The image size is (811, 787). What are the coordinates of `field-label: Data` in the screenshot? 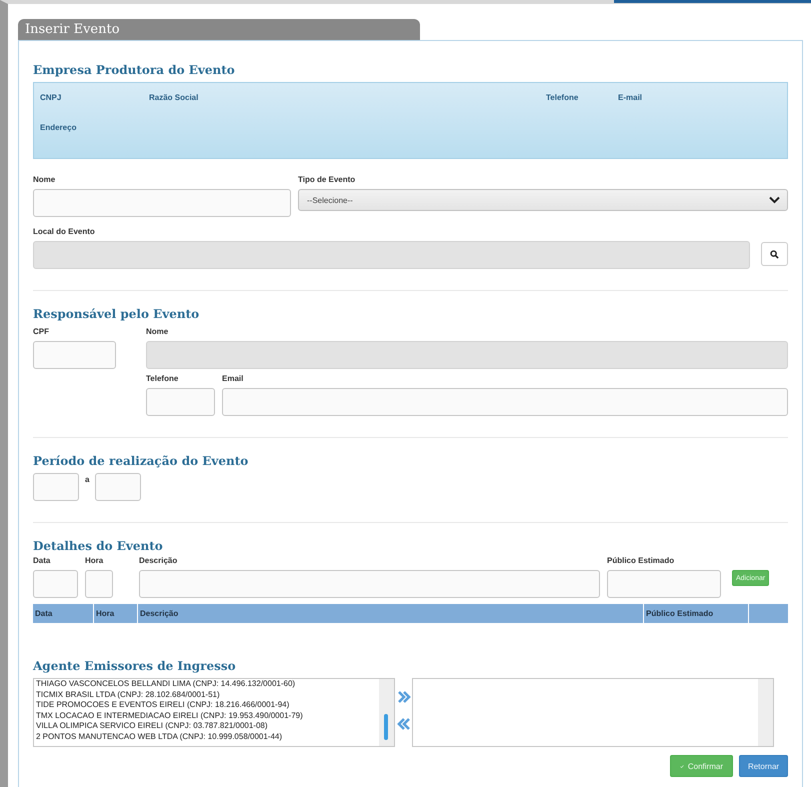 It's located at (42, 561).